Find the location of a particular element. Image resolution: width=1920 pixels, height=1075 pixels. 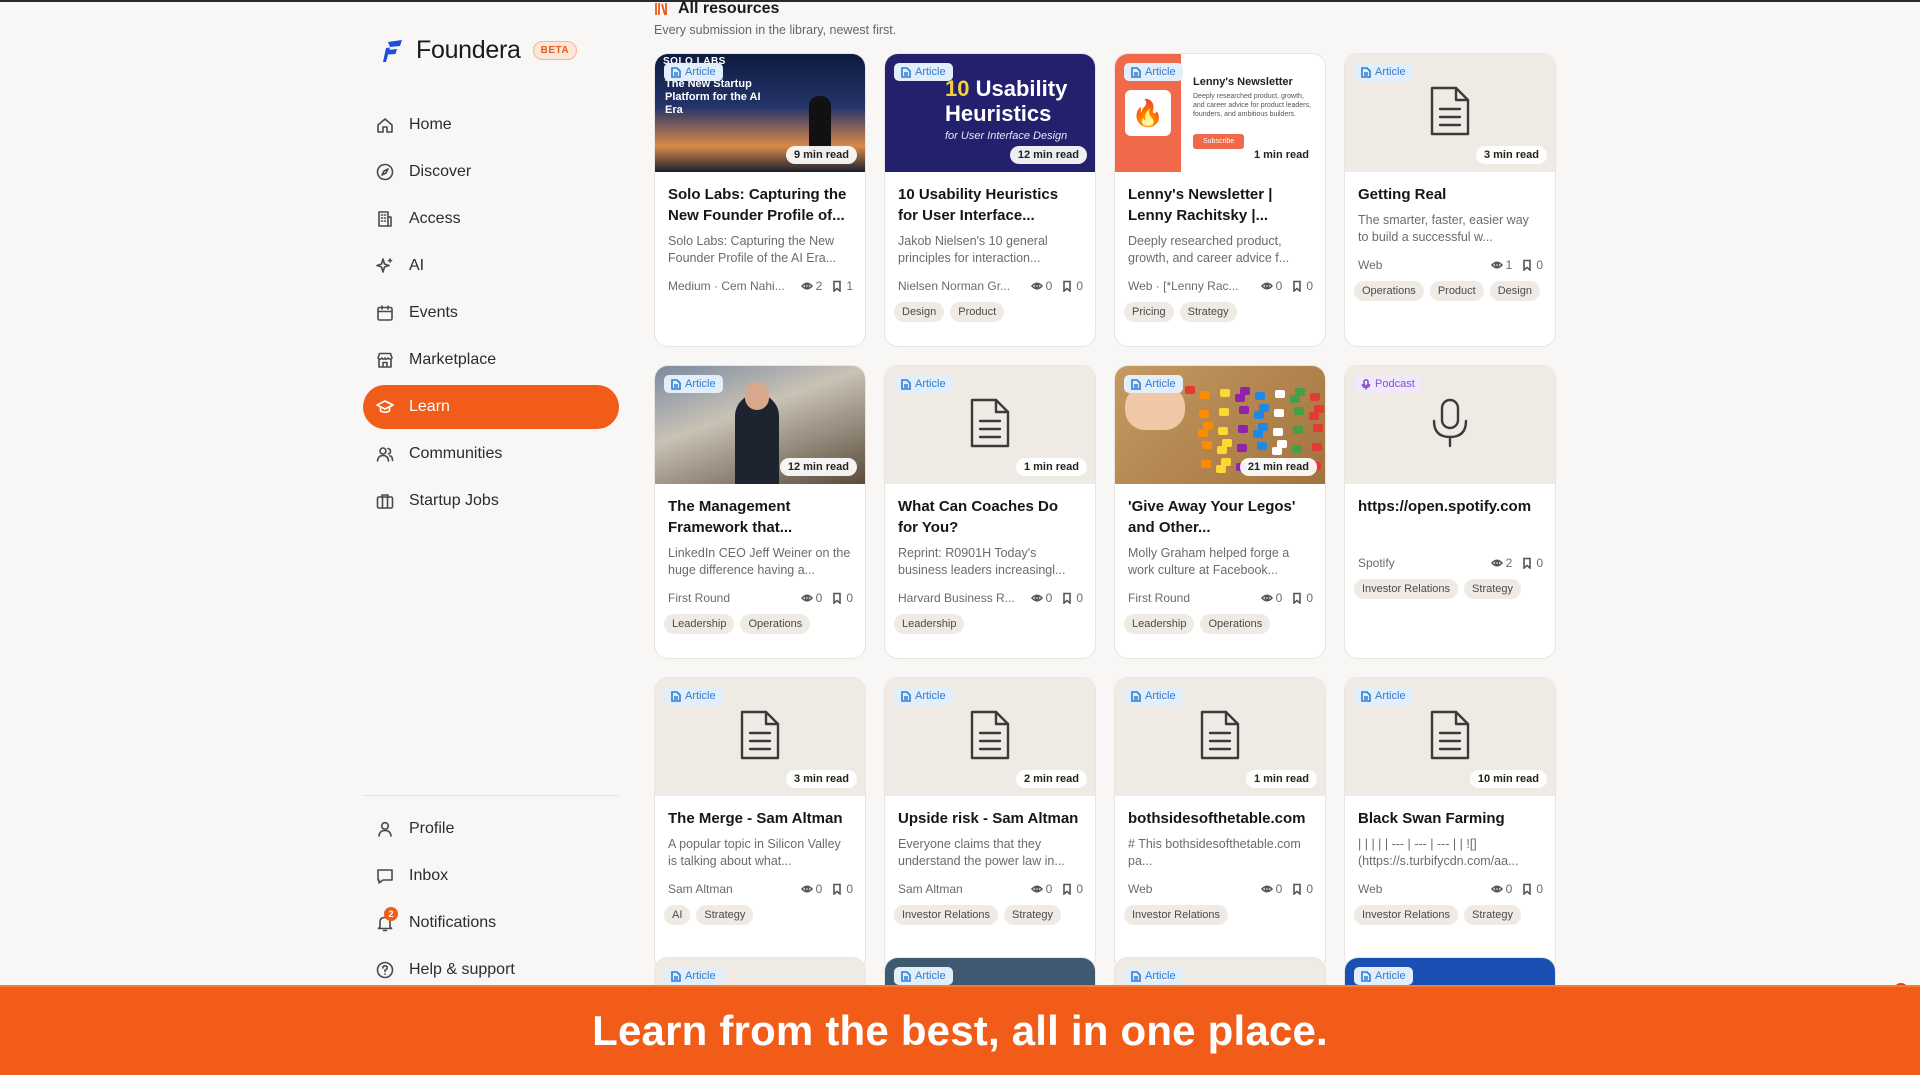

card-tags: Operations Product Design is located at coordinates (1452, 291).